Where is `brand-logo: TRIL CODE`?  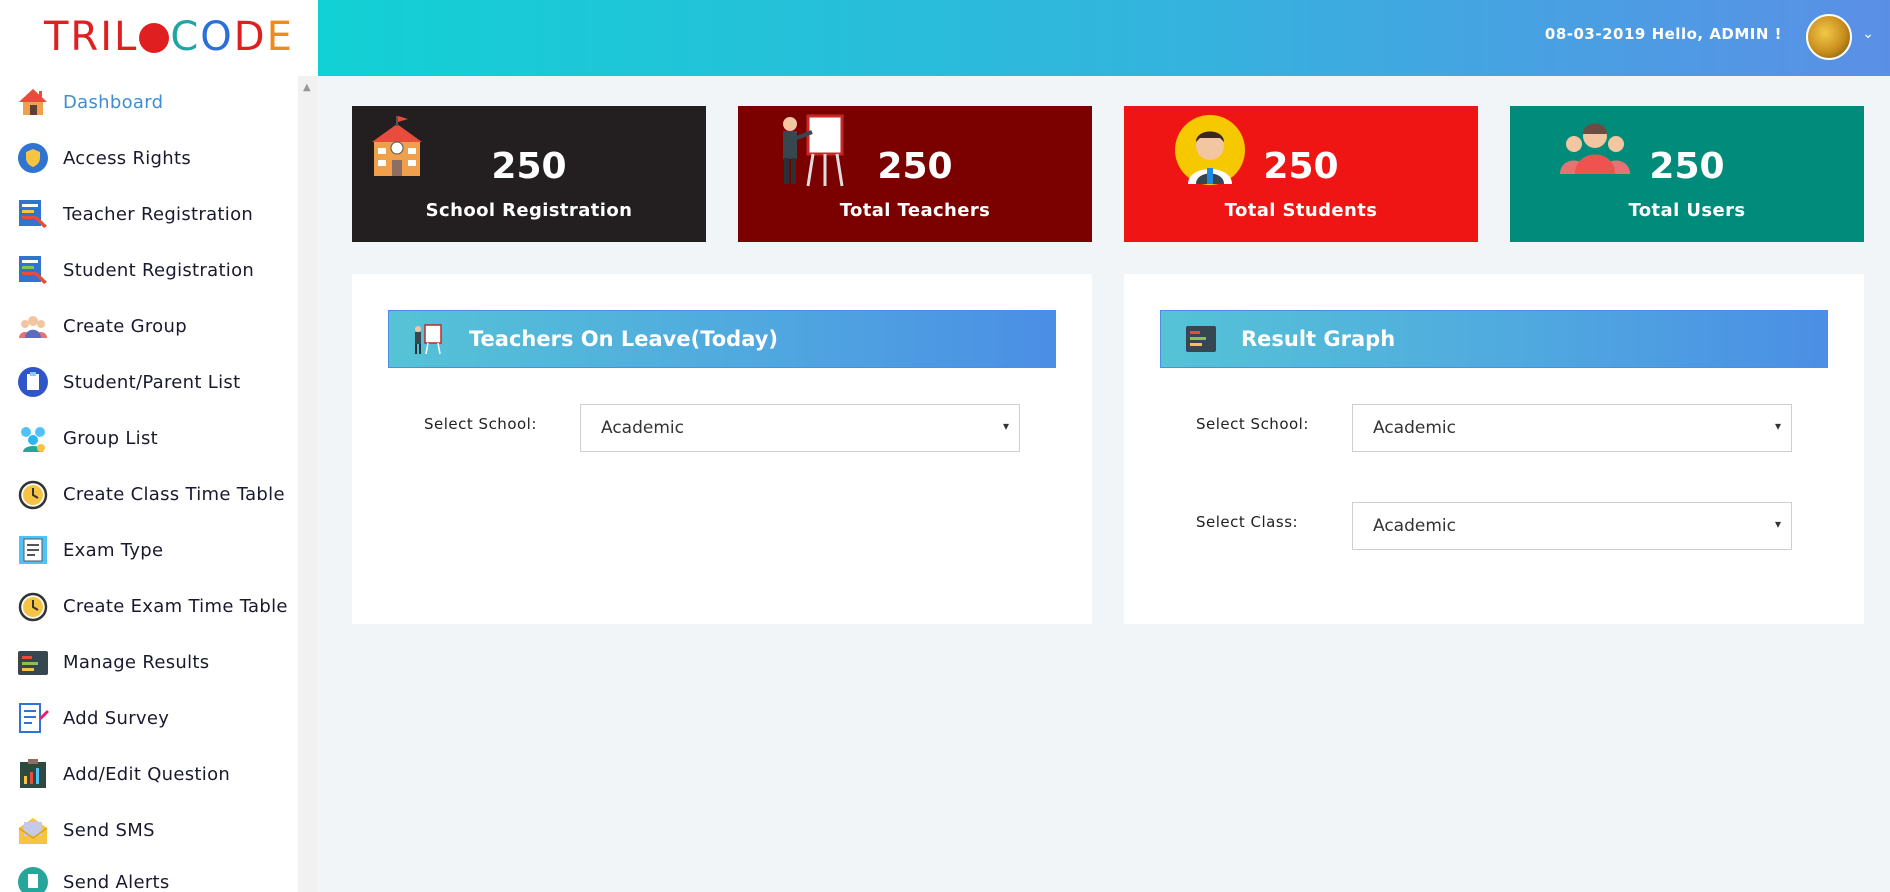 brand-logo: TRIL CODE is located at coordinates (169, 37).